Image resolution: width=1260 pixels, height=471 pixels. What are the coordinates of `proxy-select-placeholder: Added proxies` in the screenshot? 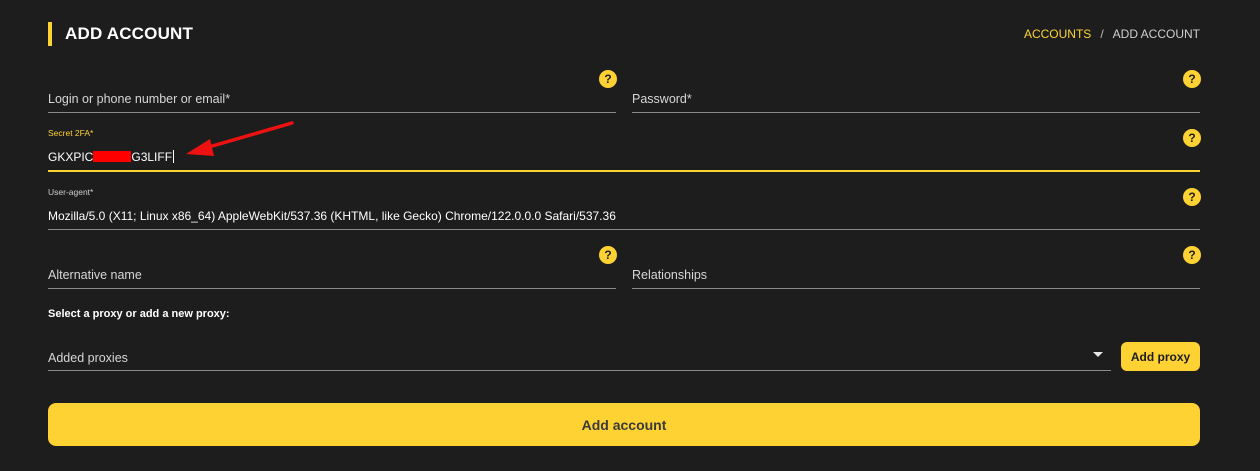 It's located at (88, 358).